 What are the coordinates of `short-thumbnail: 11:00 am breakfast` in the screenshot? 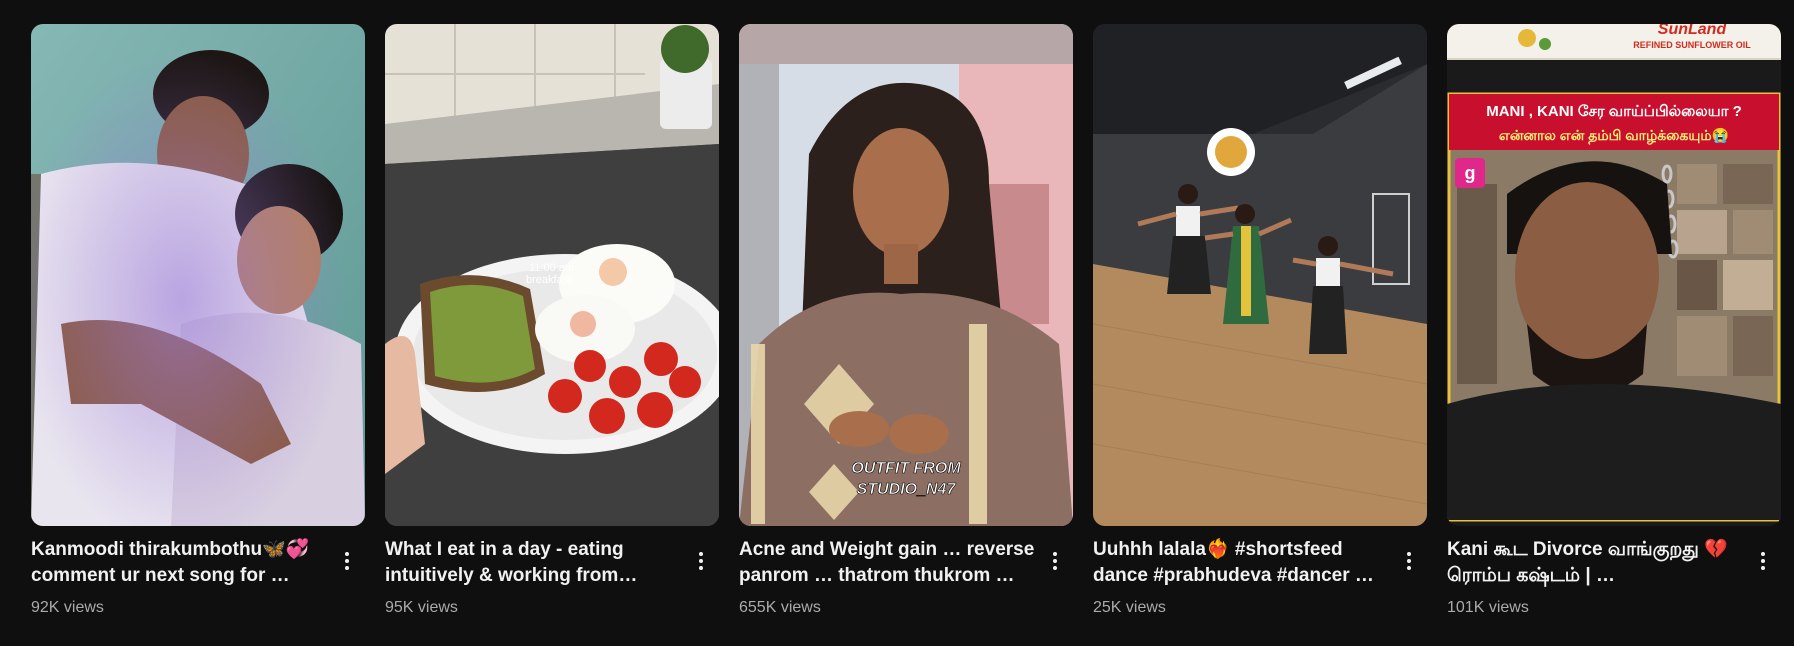 It's located at (552, 275).